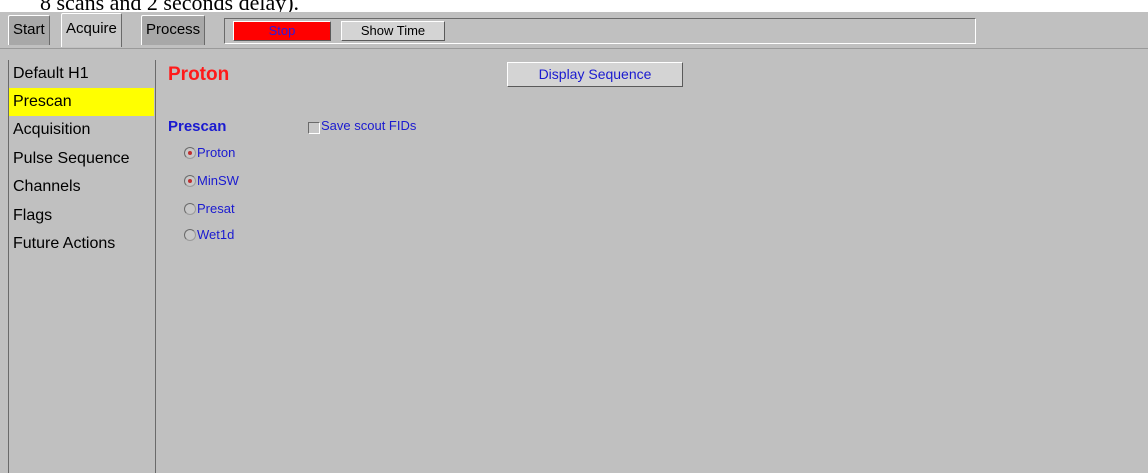 This screenshot has width=1148, height=473. What do you see at coordinates (81, 102) in the screenshot?
I see `sidebar-item-prescan: Prescan` at bounding box center [81, 102].